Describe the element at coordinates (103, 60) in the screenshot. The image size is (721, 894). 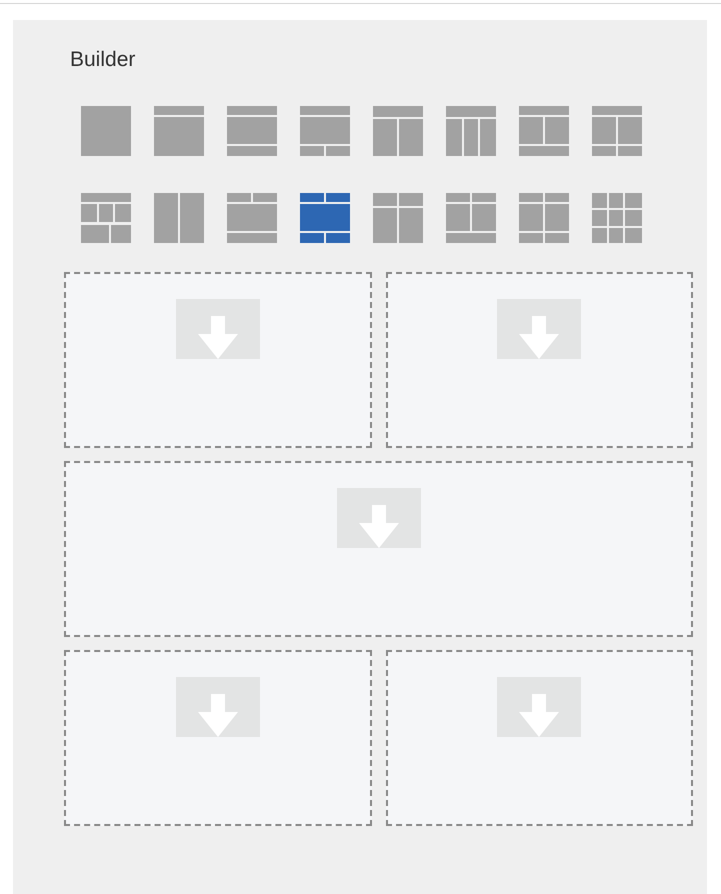
I see `panel-title: Builder` at that location.